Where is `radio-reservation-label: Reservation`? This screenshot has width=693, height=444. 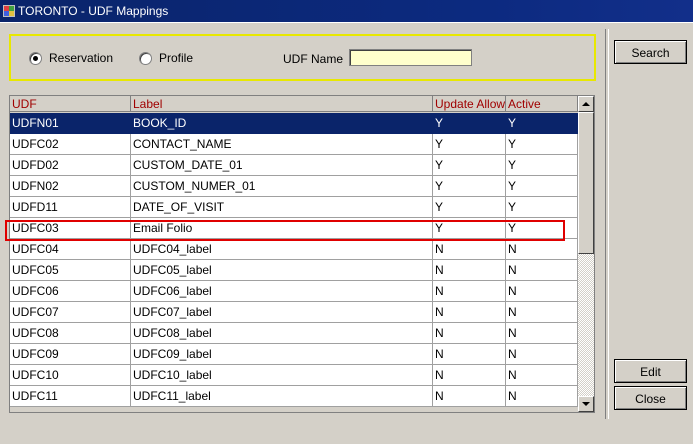
radio-reservation-label: Reservation is located at coordinates (81, 58).